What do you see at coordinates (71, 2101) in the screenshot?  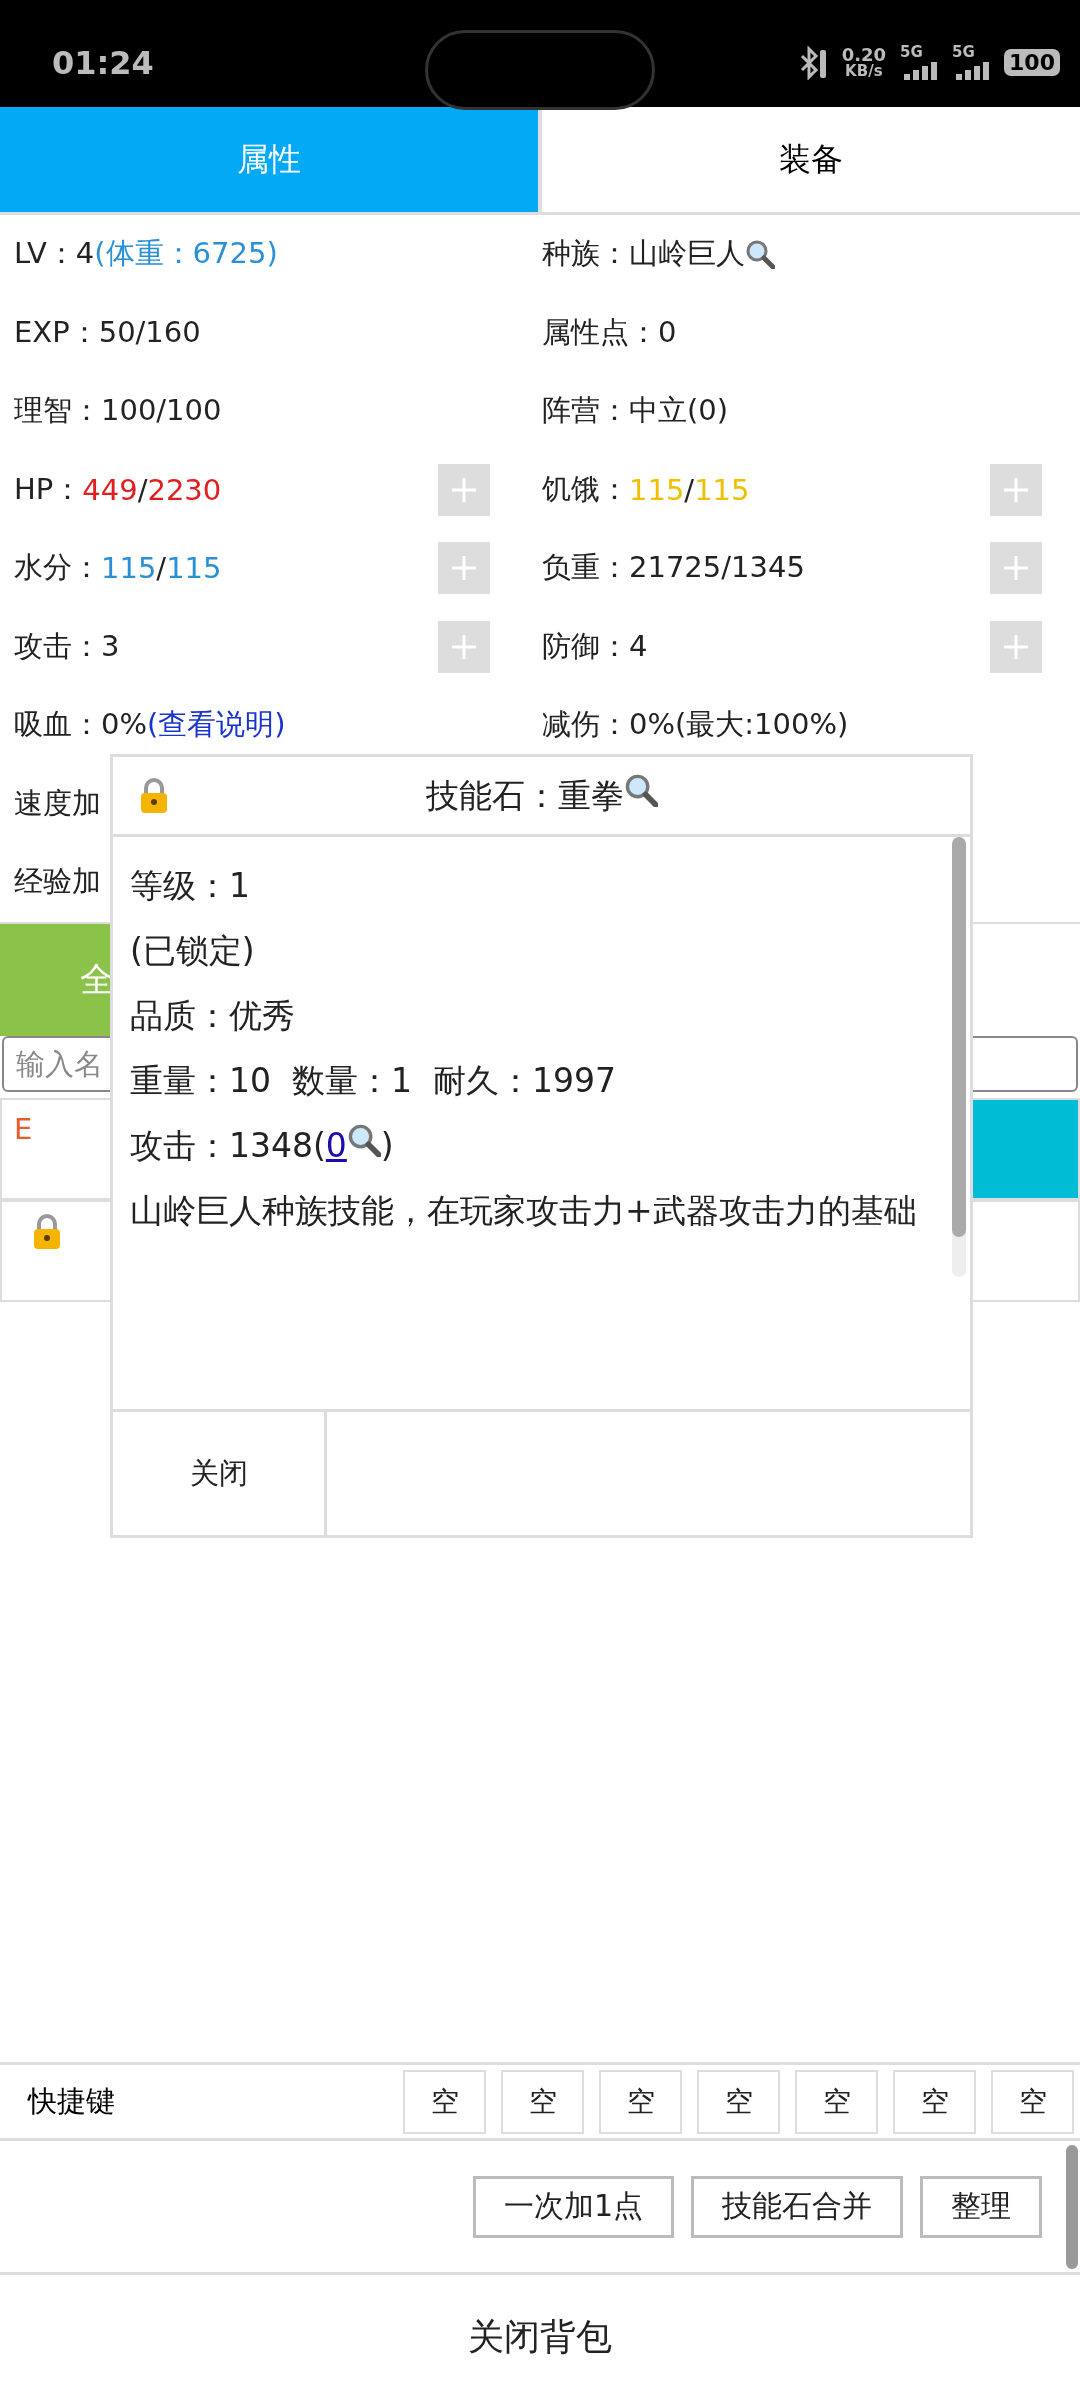 I see `hotkey-label: 快捷键` at bounding box center [71, 2101].